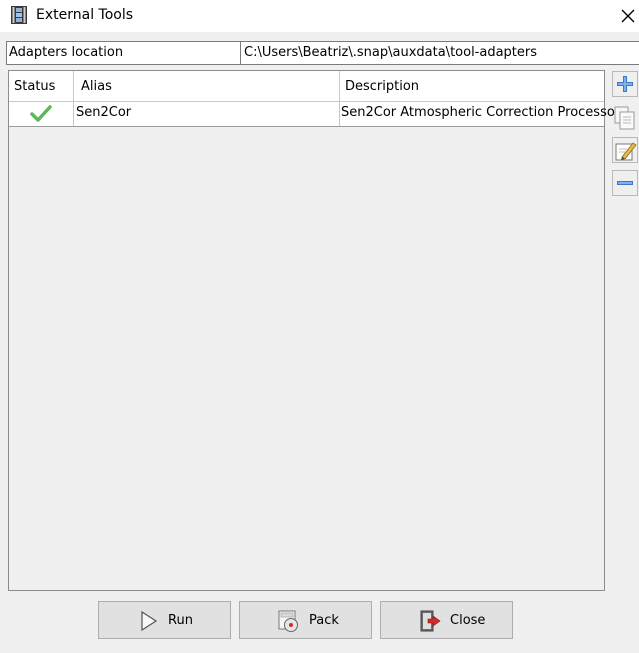  I want to click on pack-icon, so click(288, 621).